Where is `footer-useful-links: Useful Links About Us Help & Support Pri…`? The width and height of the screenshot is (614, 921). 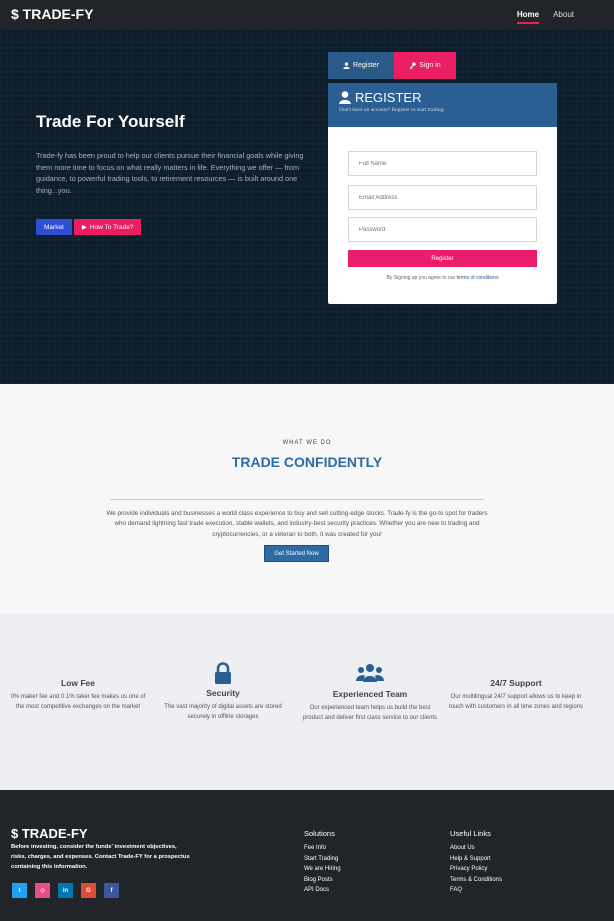 footer-useful-links: Useful Links About Us Help & Support Pri… is located at coordinates (476, 863).